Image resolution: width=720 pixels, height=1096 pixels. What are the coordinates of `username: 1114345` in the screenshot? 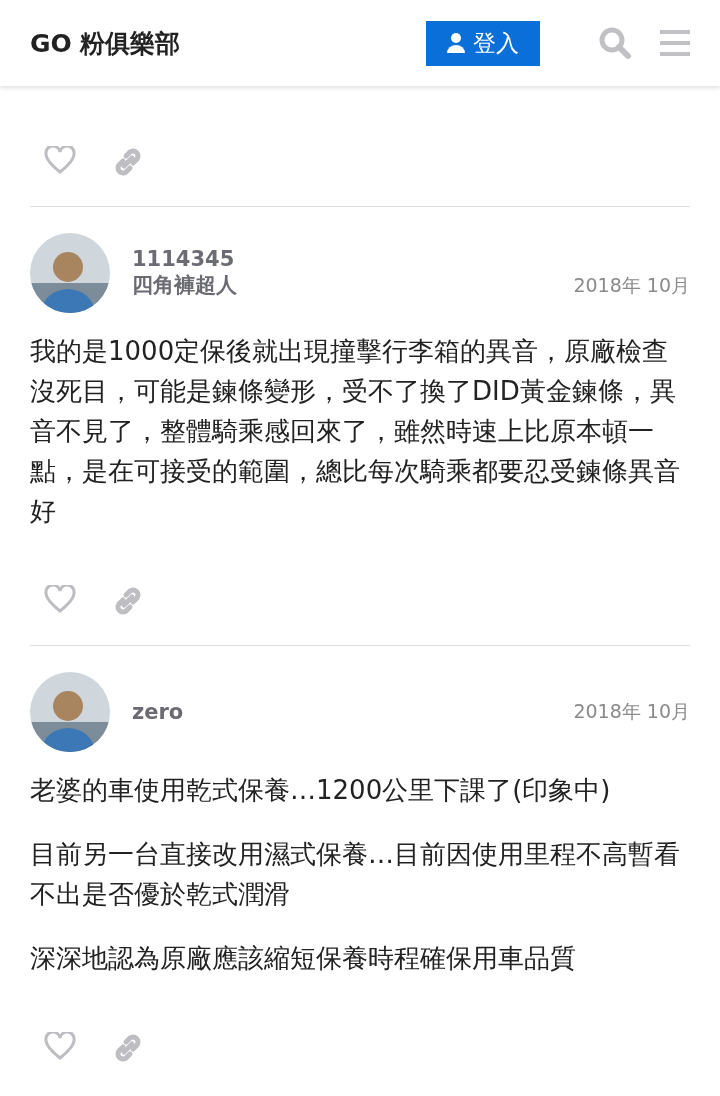 It's located at (342, 259).